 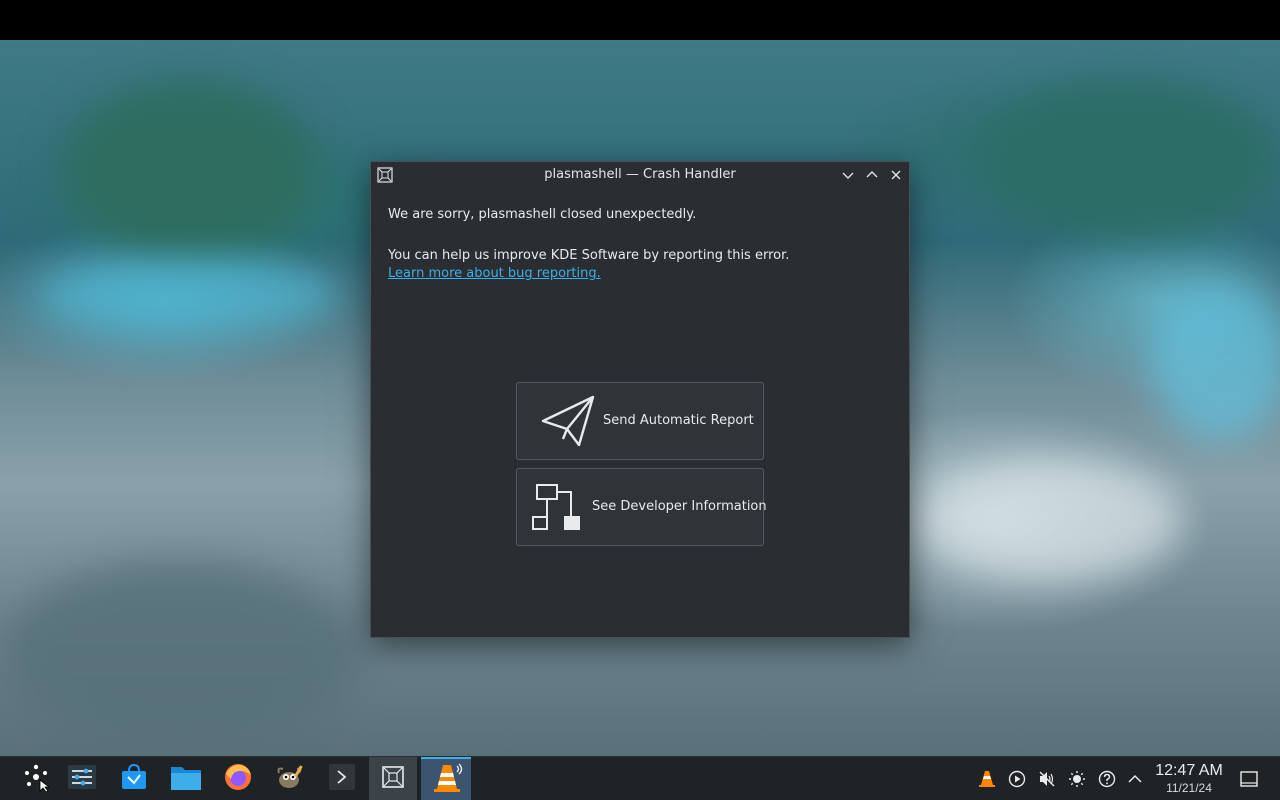 What do you see at coordinates (872, 175) in the screenshot?
I see `maximize-icon` at bounding box center [872, 175].